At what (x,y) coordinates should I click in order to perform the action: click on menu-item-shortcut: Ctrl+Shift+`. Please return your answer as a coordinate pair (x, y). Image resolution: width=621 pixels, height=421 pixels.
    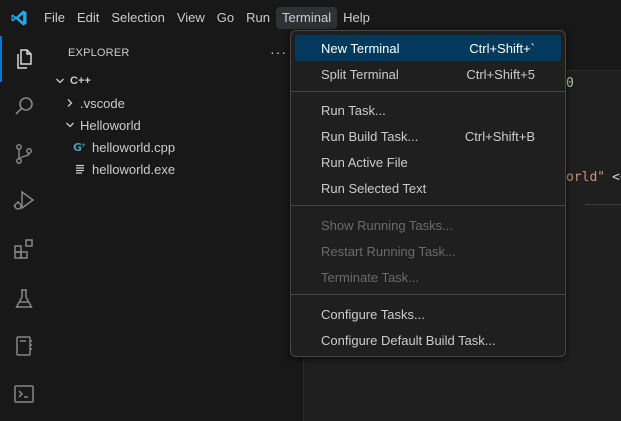
    Looking at the image, I should click on (502, 48).